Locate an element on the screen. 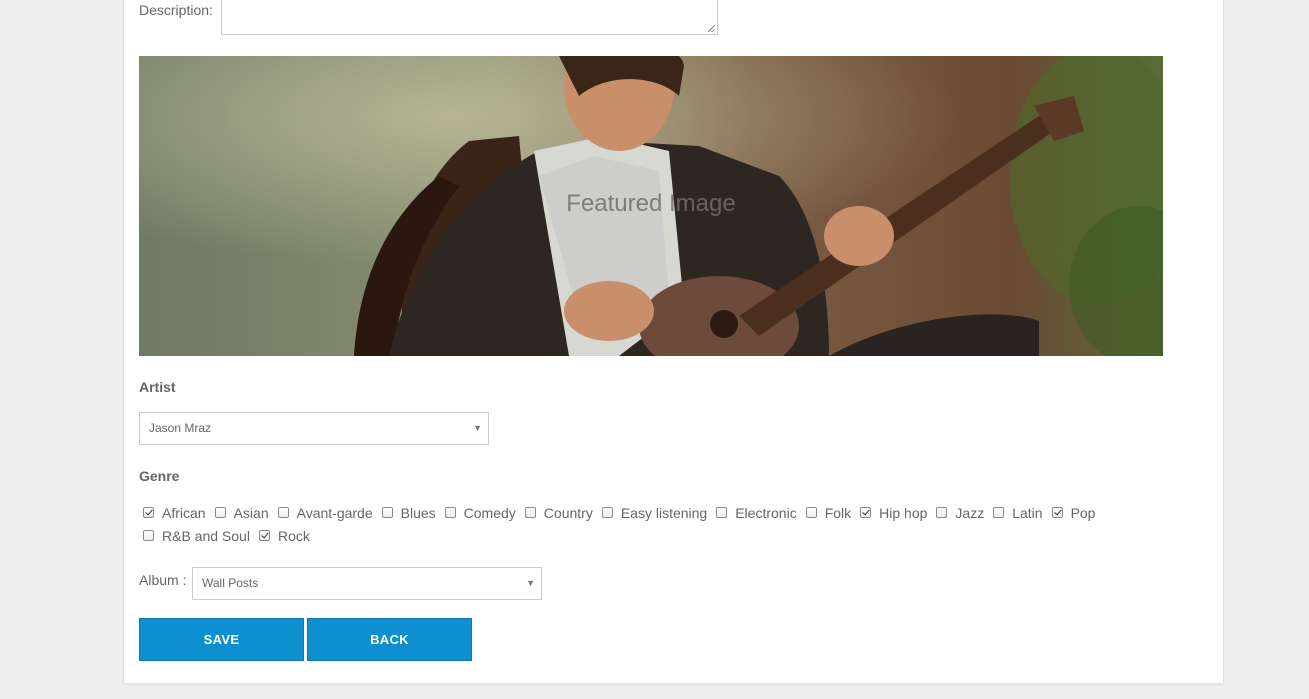 This screenshot has height=699, width=1309. genre-label: Genre is located at coordinates (159, 476).